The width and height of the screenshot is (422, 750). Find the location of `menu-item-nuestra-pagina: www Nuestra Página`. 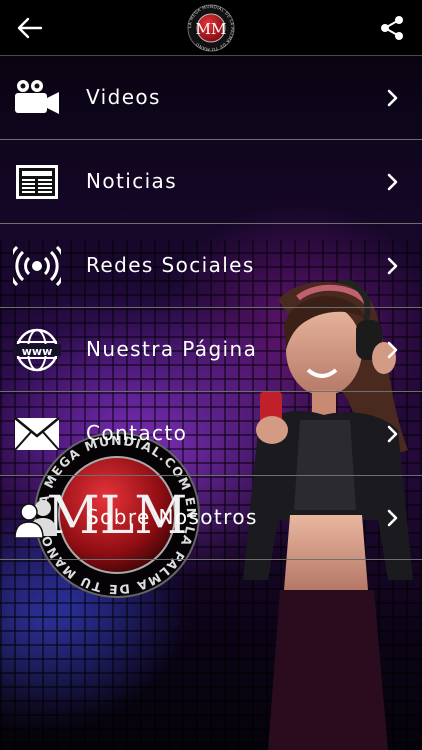

menu-item-nuestra-pagina: www Nuestra Página is located at coordinates (211, 350).